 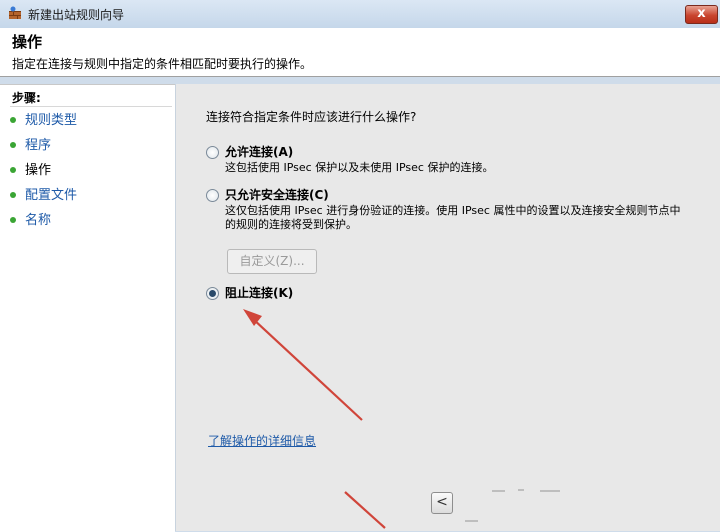 What do you see at coordinates (359, 167) in the screenshot?
I see `allow-connection-description: 这包括使用 IPsec 保护以及未使用 IPsec 保护的连接。` at bounding box center [359, 167].